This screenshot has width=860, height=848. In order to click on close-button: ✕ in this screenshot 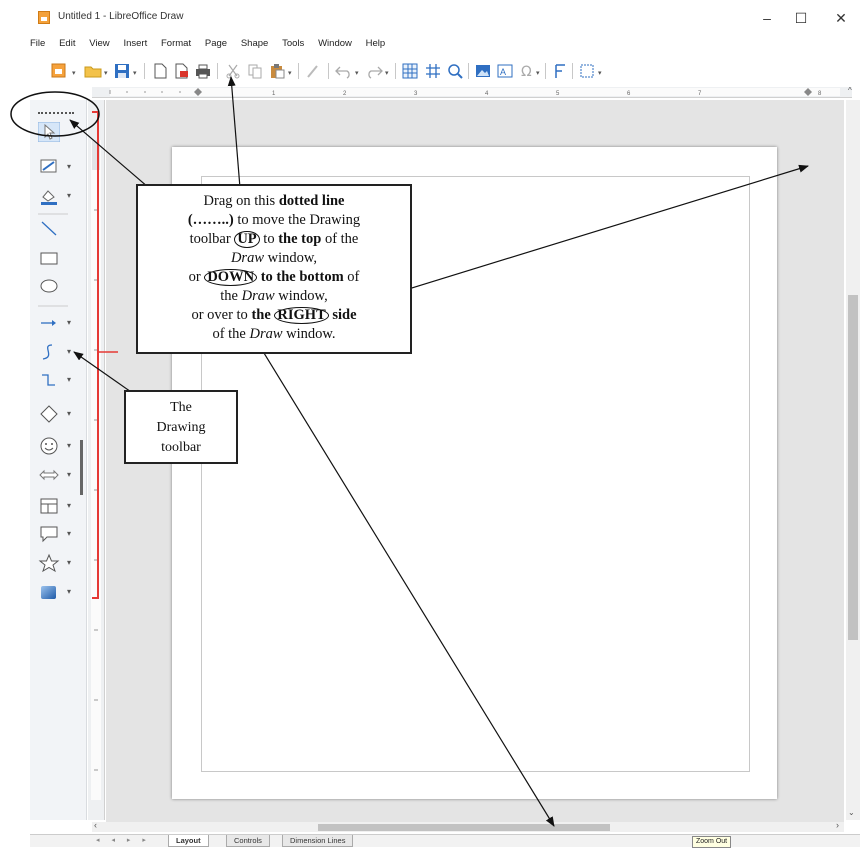, I will do `click(841, 18)`.